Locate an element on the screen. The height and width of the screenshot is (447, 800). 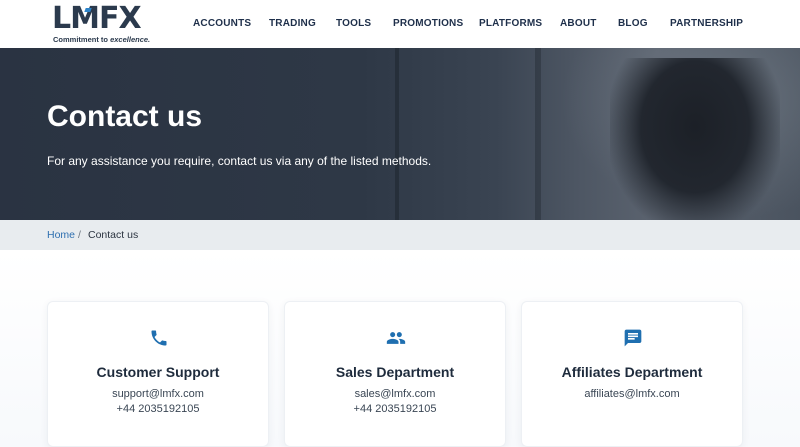
lmfx-logo: LMFX Commitment to excellence. is located at coordinates (101, 23).